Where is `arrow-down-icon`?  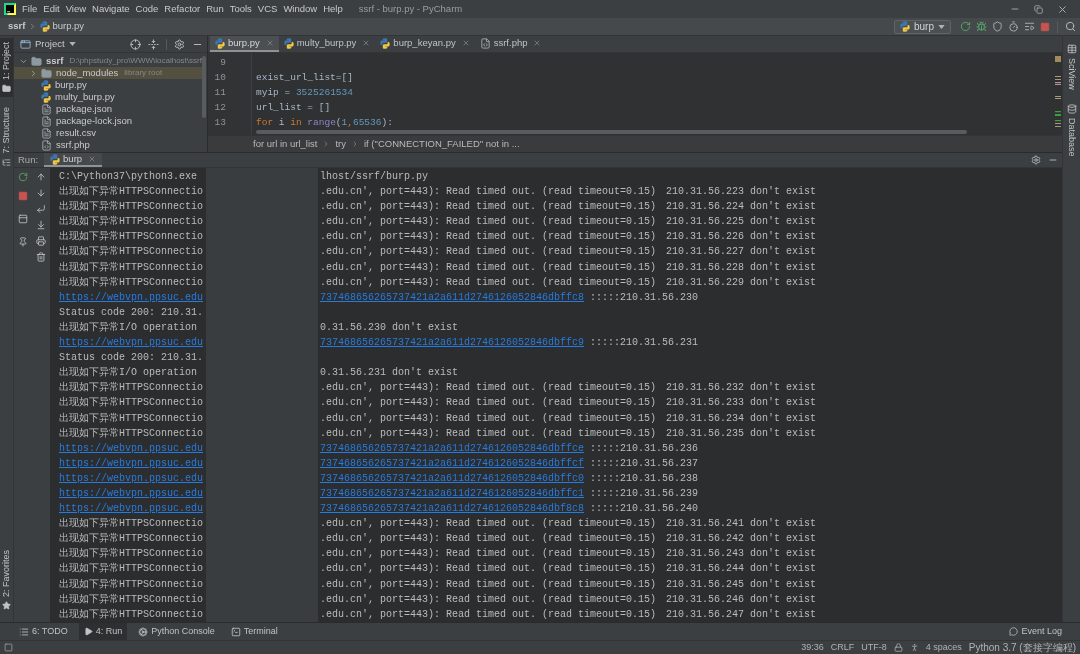 arrow-down-icon is located at coordinates (41, 193).